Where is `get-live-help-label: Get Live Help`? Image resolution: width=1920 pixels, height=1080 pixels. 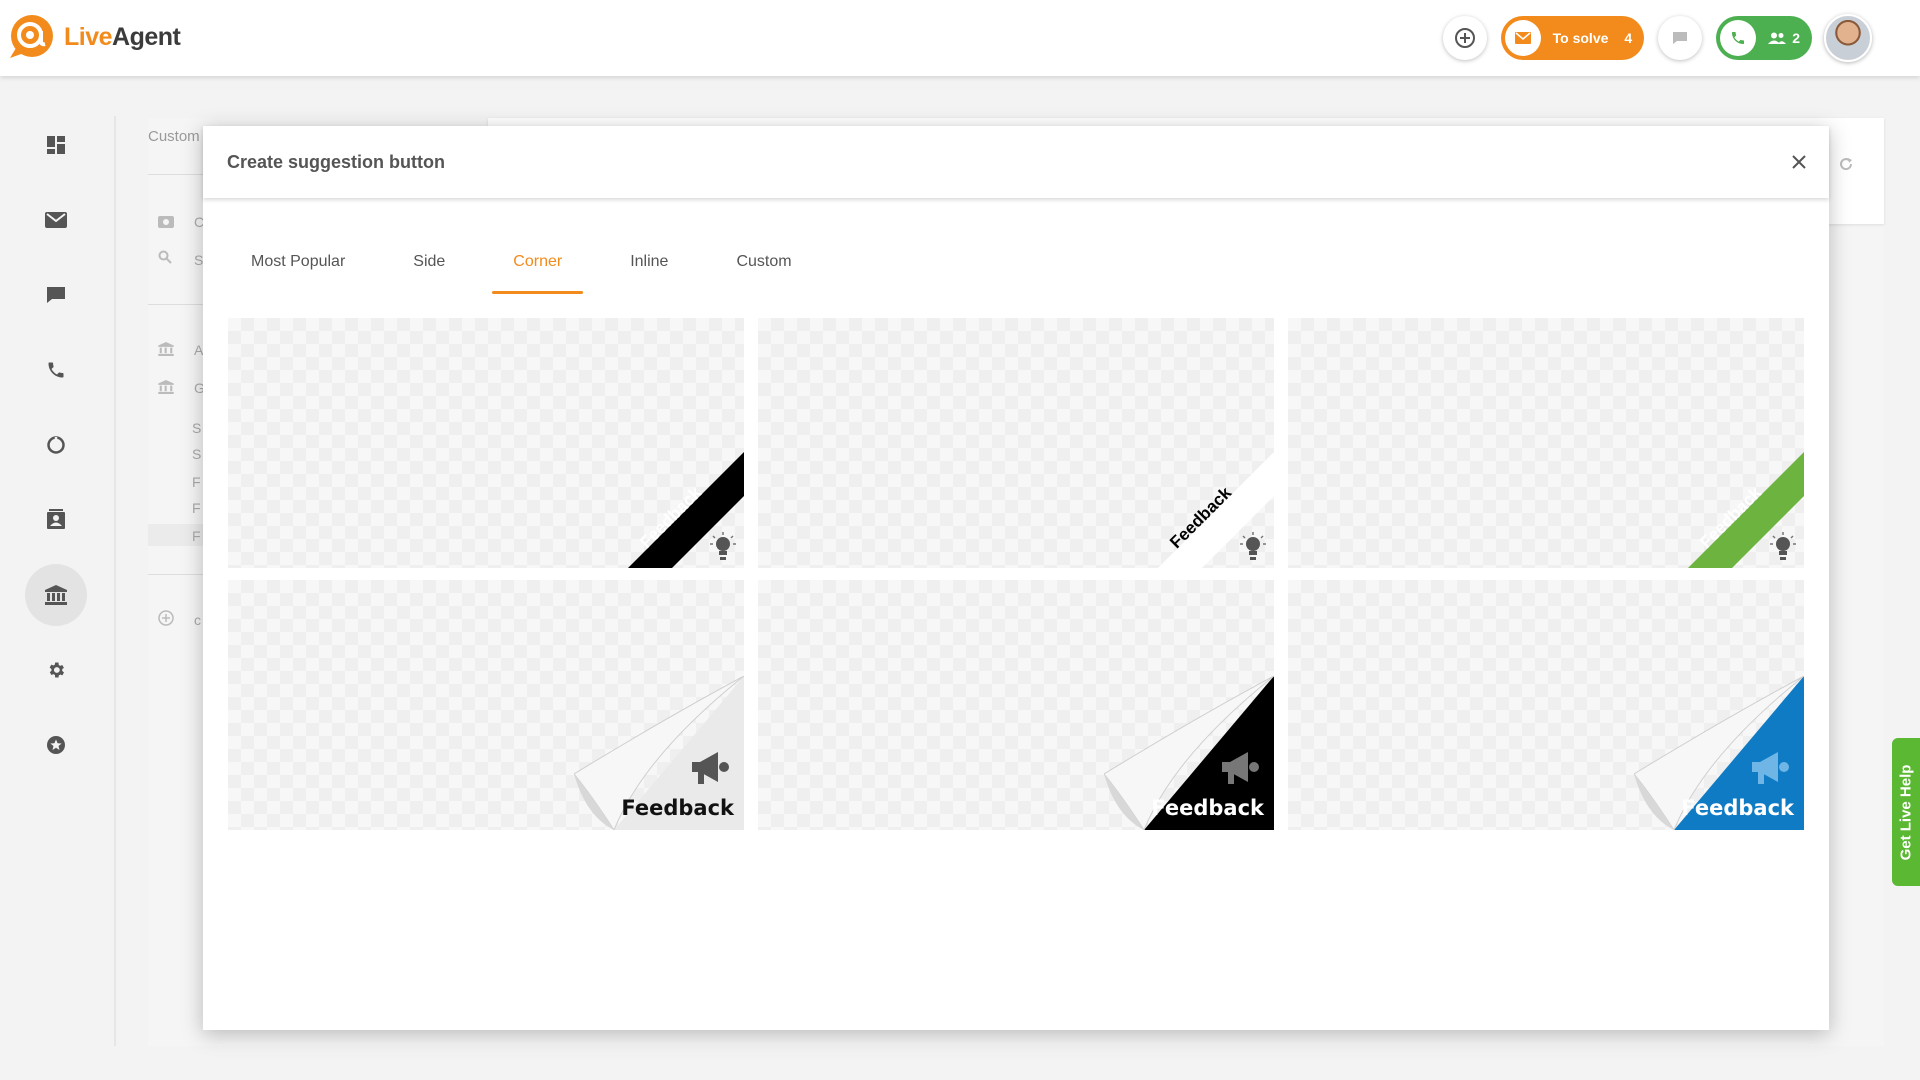
get-live-help-label: Get Live Help is located at coordinates (1906, 812).